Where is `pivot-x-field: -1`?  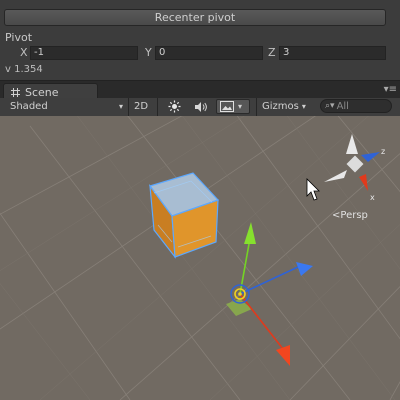 pivot-x-field: -1 is located at coordinates (84, 53).